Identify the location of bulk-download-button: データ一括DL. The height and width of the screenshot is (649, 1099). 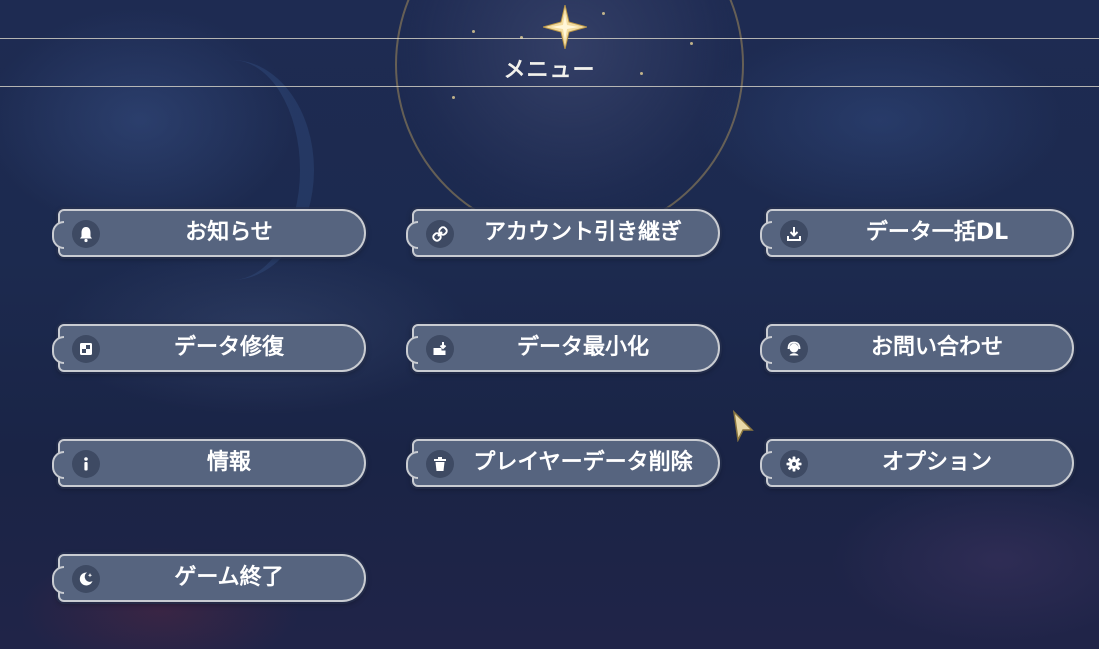
(917, 233).